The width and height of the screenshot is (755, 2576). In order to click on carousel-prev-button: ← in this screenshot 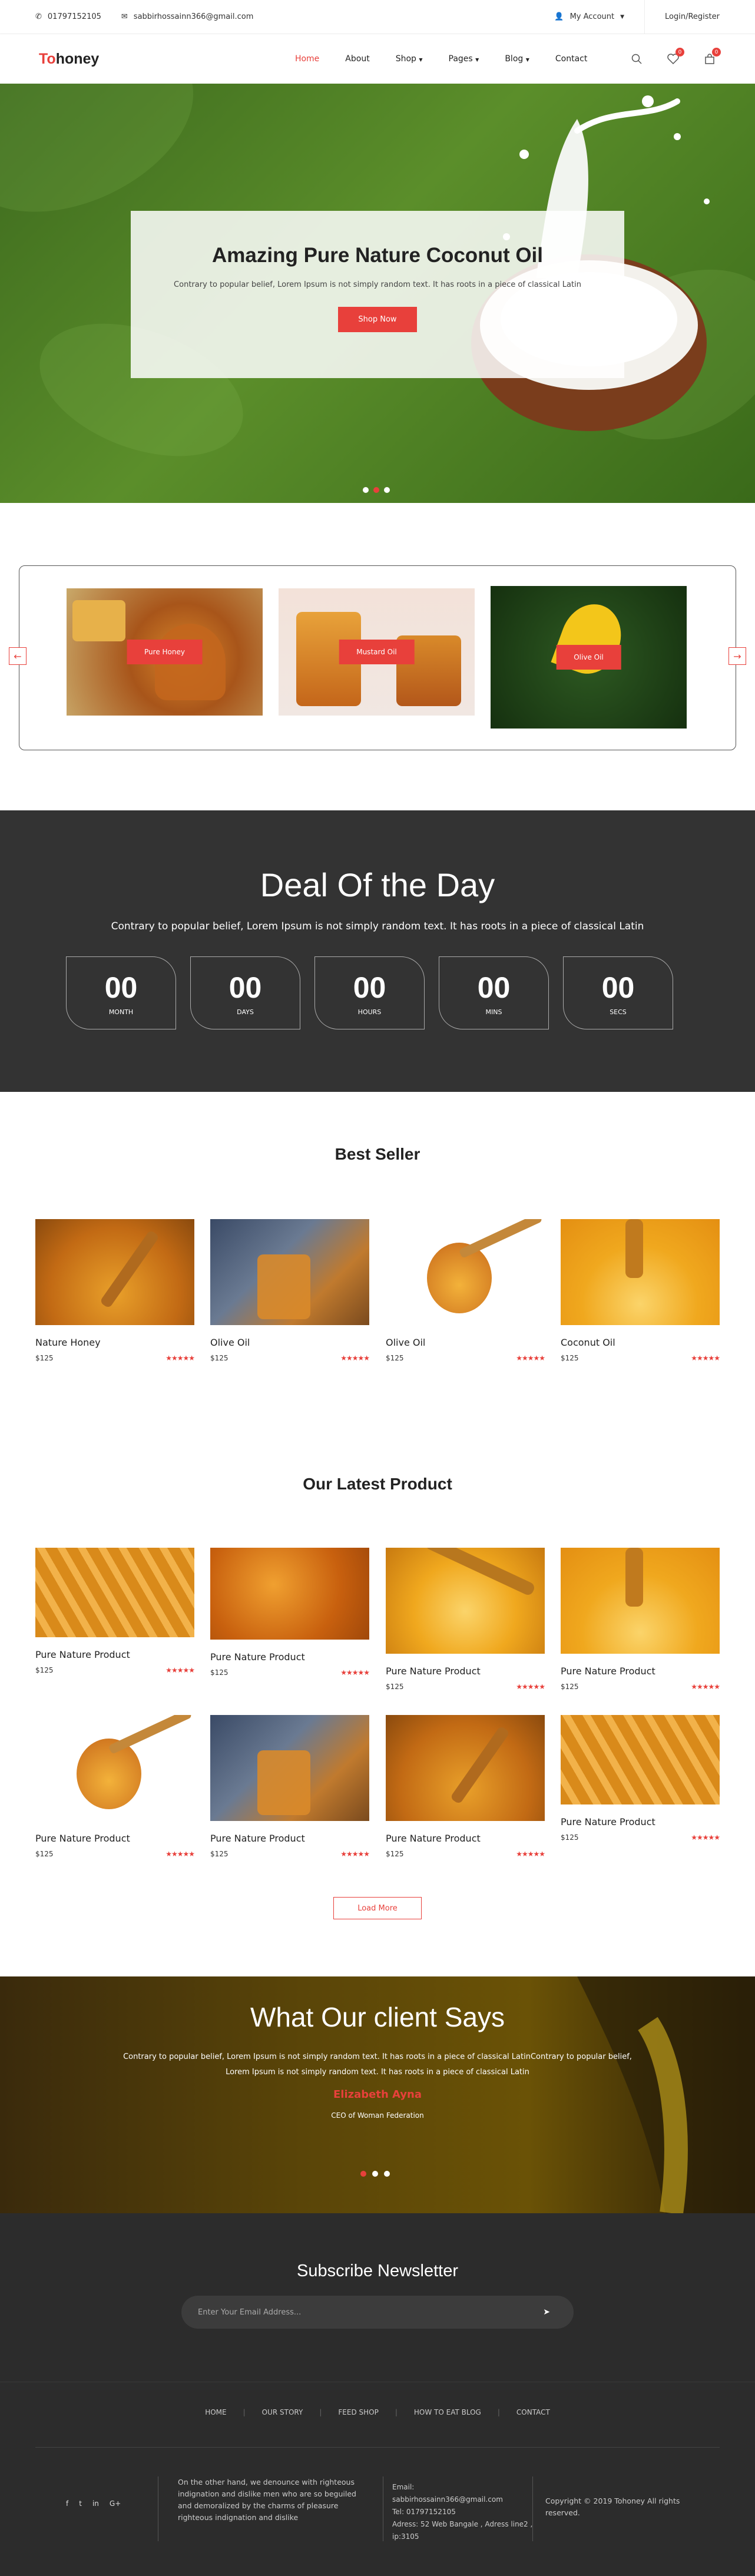, I will do `click(18, 656)`.